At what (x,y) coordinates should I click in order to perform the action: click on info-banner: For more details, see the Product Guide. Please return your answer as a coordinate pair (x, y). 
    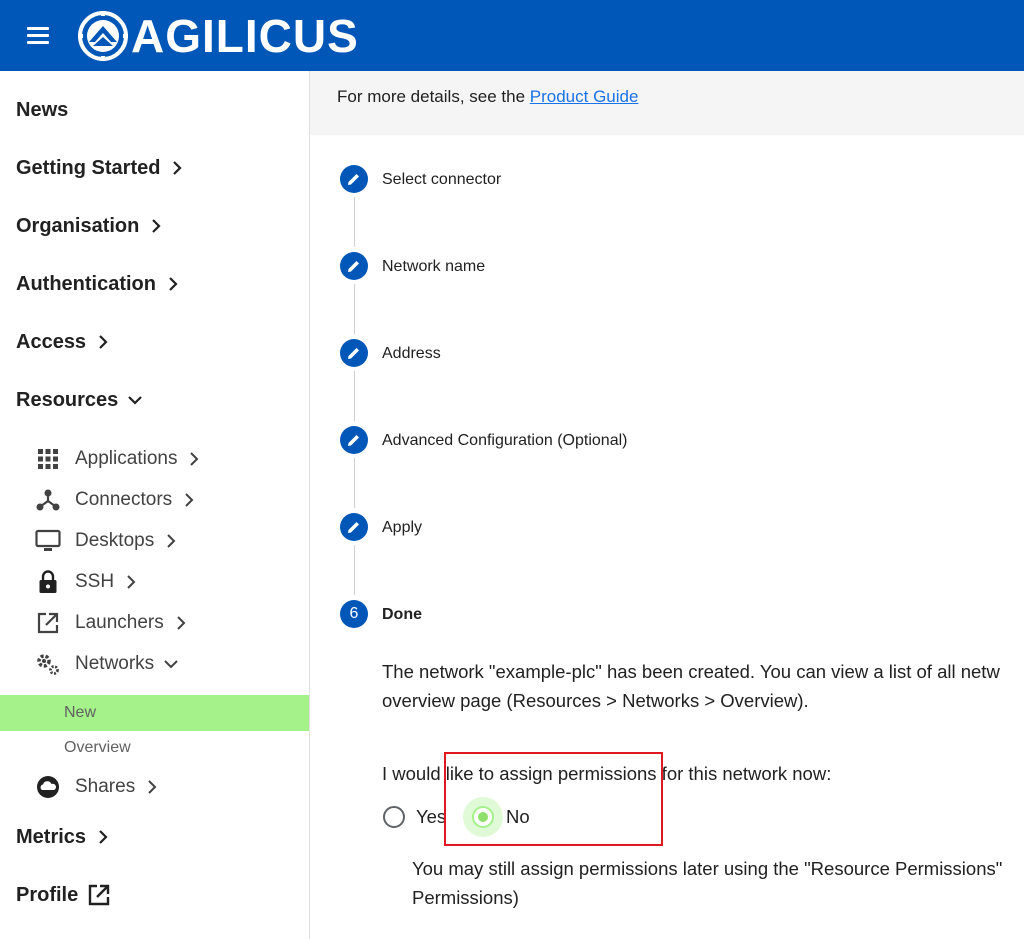
    Looking at the image, I should click on (667, 103).